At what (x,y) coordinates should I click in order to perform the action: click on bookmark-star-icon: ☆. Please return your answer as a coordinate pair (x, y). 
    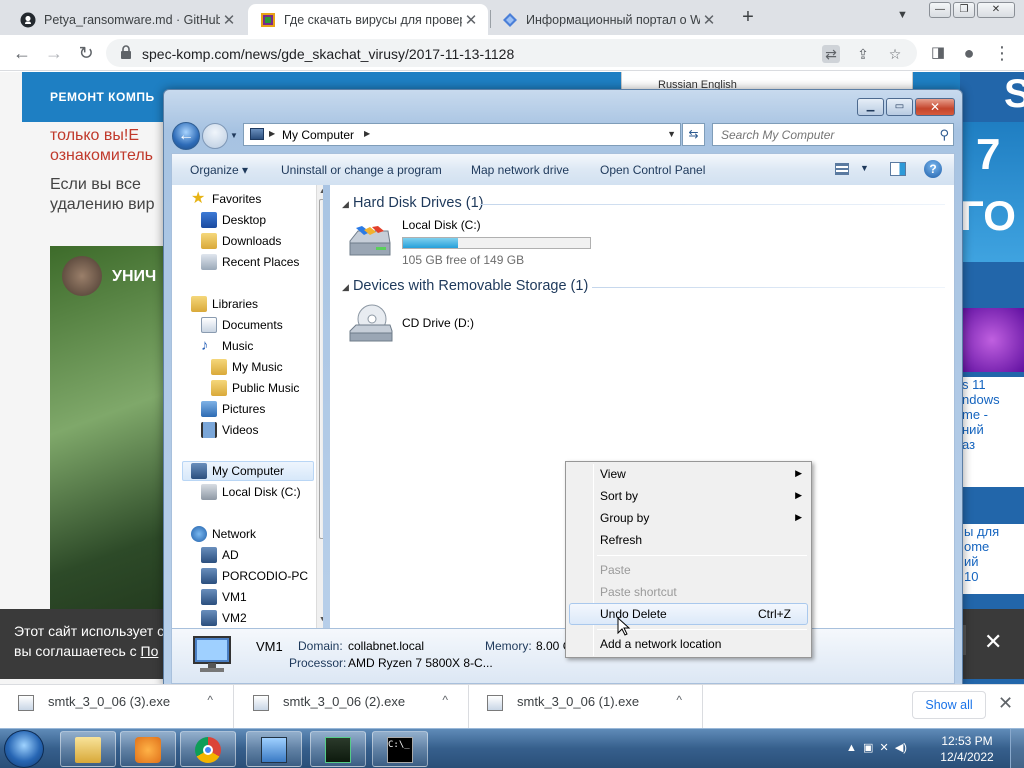
    Looking at the image, I should click on (895, 54).